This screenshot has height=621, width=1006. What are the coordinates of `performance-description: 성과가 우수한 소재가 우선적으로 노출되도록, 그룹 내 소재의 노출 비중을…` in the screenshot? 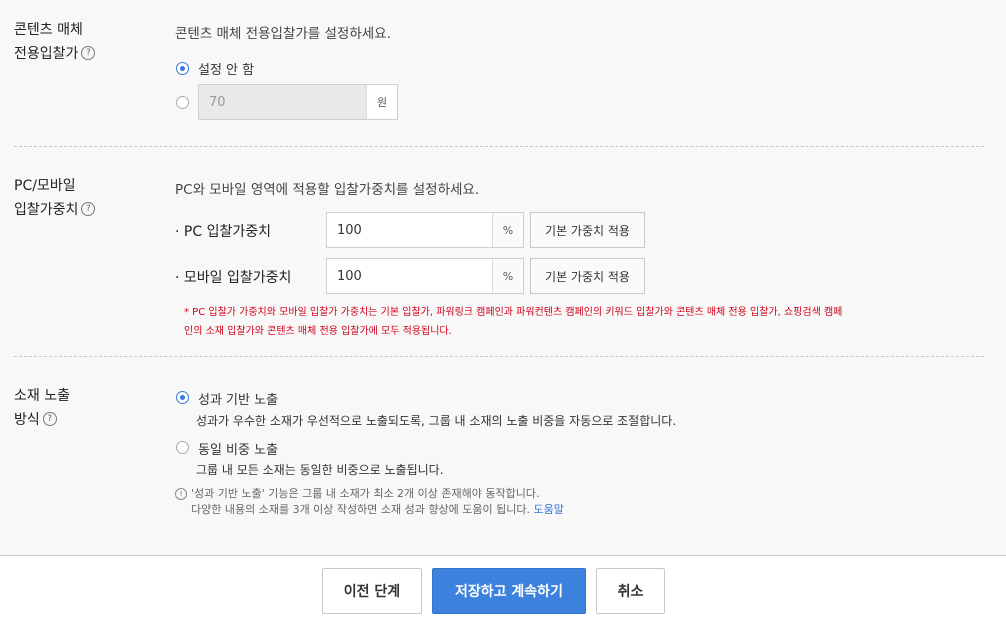 It's located at (436, 421).